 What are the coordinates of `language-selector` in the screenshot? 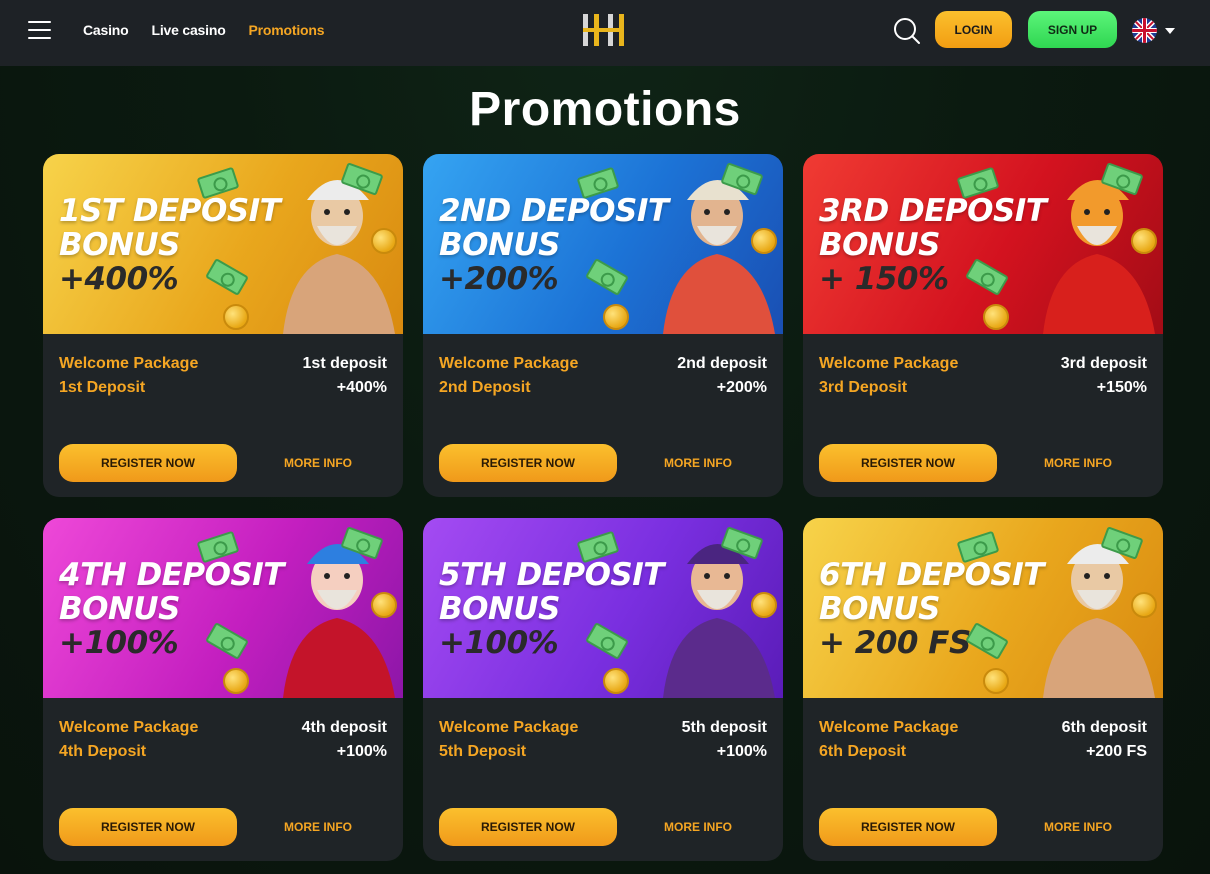 It's located at (1153, 30).